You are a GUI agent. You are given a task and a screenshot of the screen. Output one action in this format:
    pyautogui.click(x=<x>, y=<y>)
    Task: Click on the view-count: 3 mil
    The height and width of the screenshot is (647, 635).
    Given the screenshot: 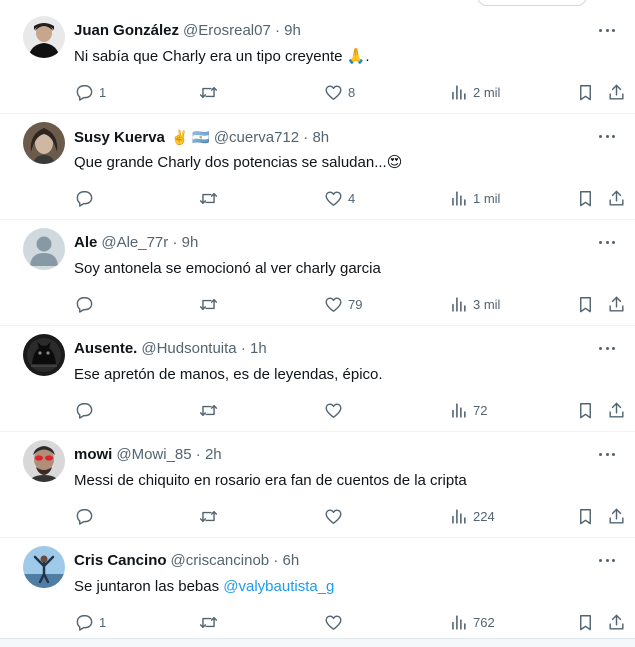 What is the action you would take?
    pyautogui.click(x=487, y=304)
    